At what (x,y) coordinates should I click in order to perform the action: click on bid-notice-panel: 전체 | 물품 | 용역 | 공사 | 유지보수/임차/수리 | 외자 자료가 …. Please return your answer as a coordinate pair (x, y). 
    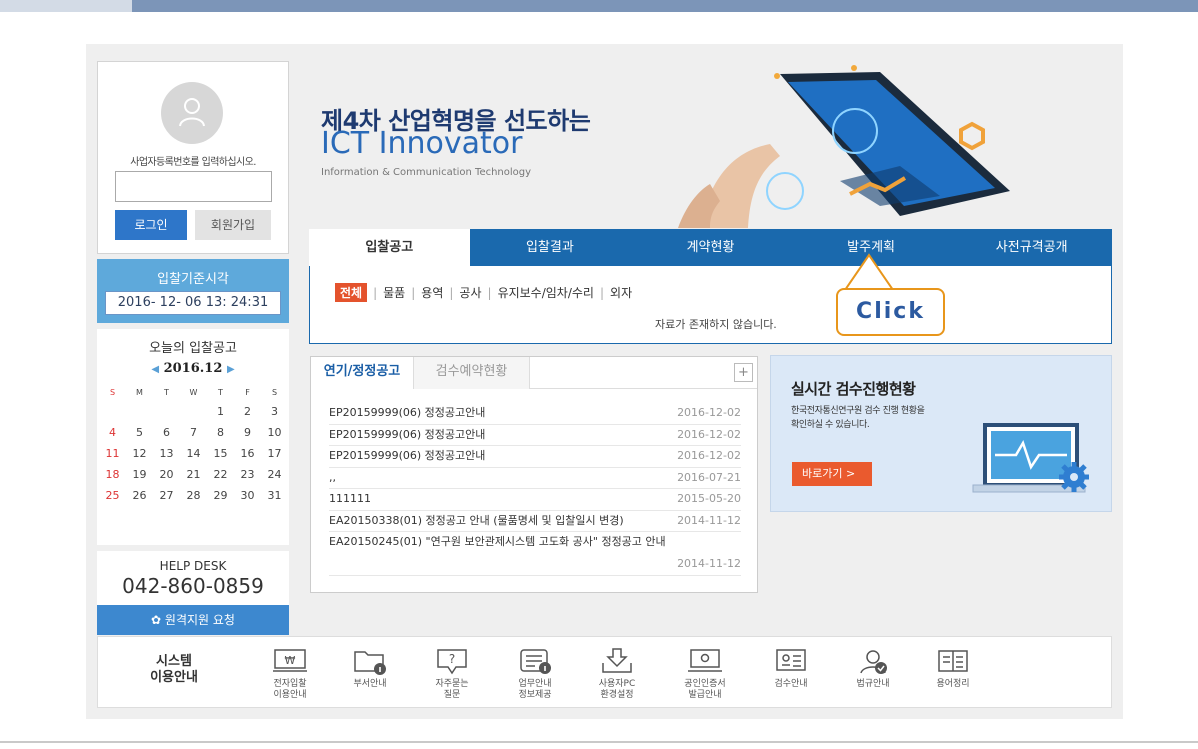
    Looking at the image, I should click on (710, 305).